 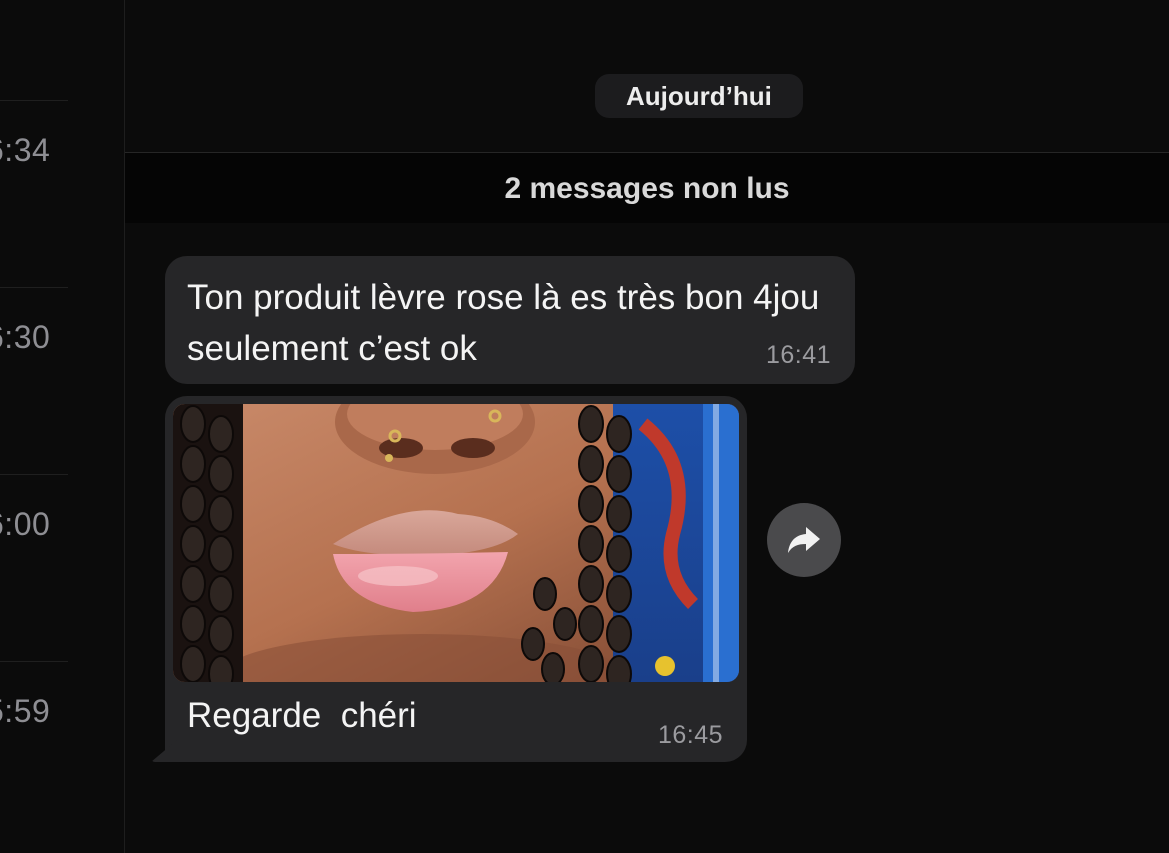 I want to click on message-timestamp: 16:41, so click(x=798, y=355).